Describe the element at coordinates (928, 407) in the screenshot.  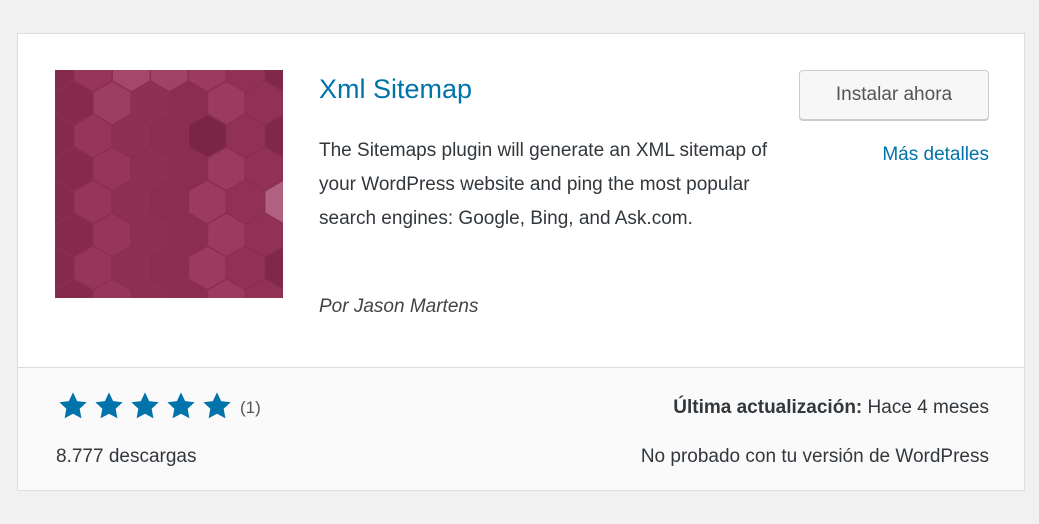
I see `last-updated-value: Hace 4 meses` at that location.